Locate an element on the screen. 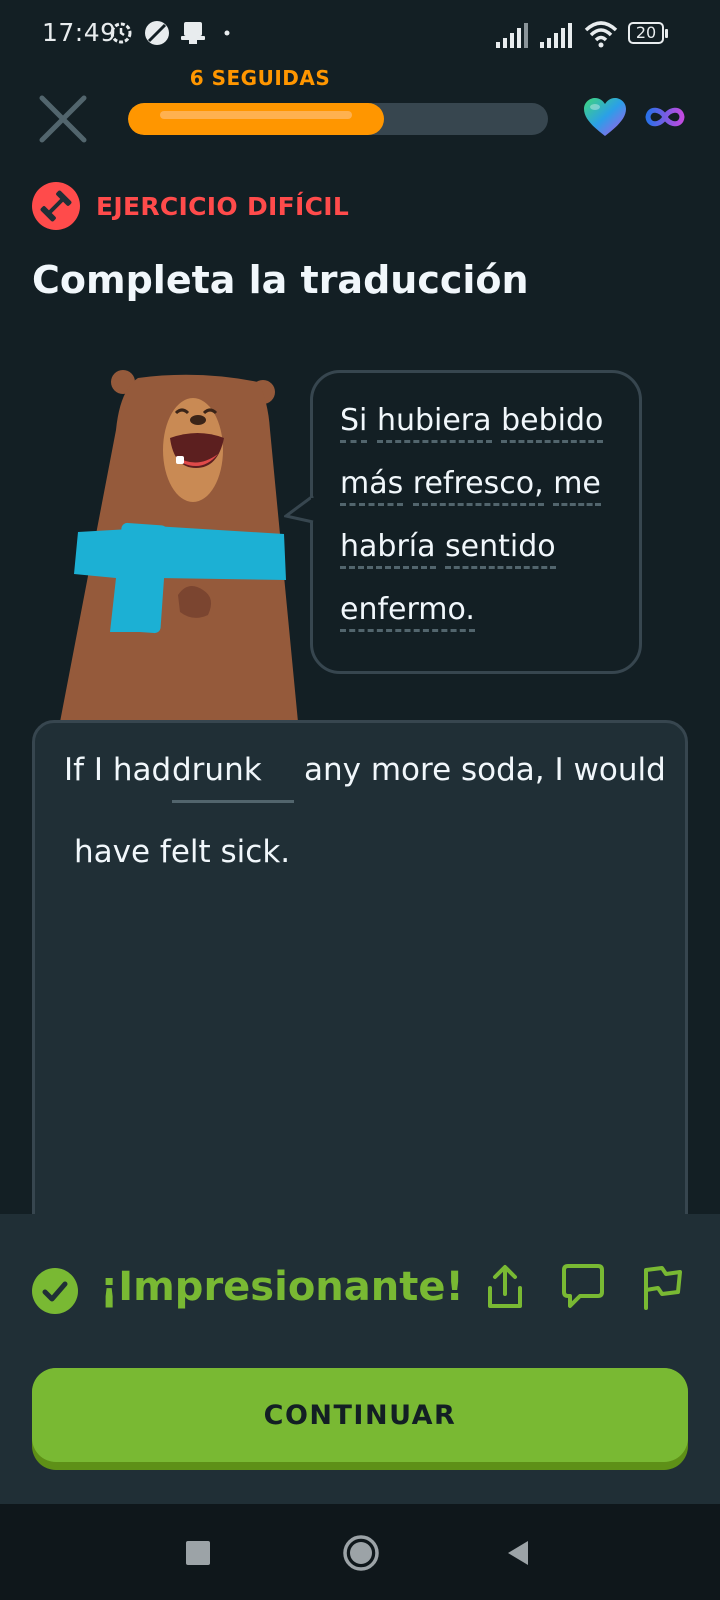 The image size is (720, 1600). continue-button: CONTINUAR is located at coordinates (360, 1419).